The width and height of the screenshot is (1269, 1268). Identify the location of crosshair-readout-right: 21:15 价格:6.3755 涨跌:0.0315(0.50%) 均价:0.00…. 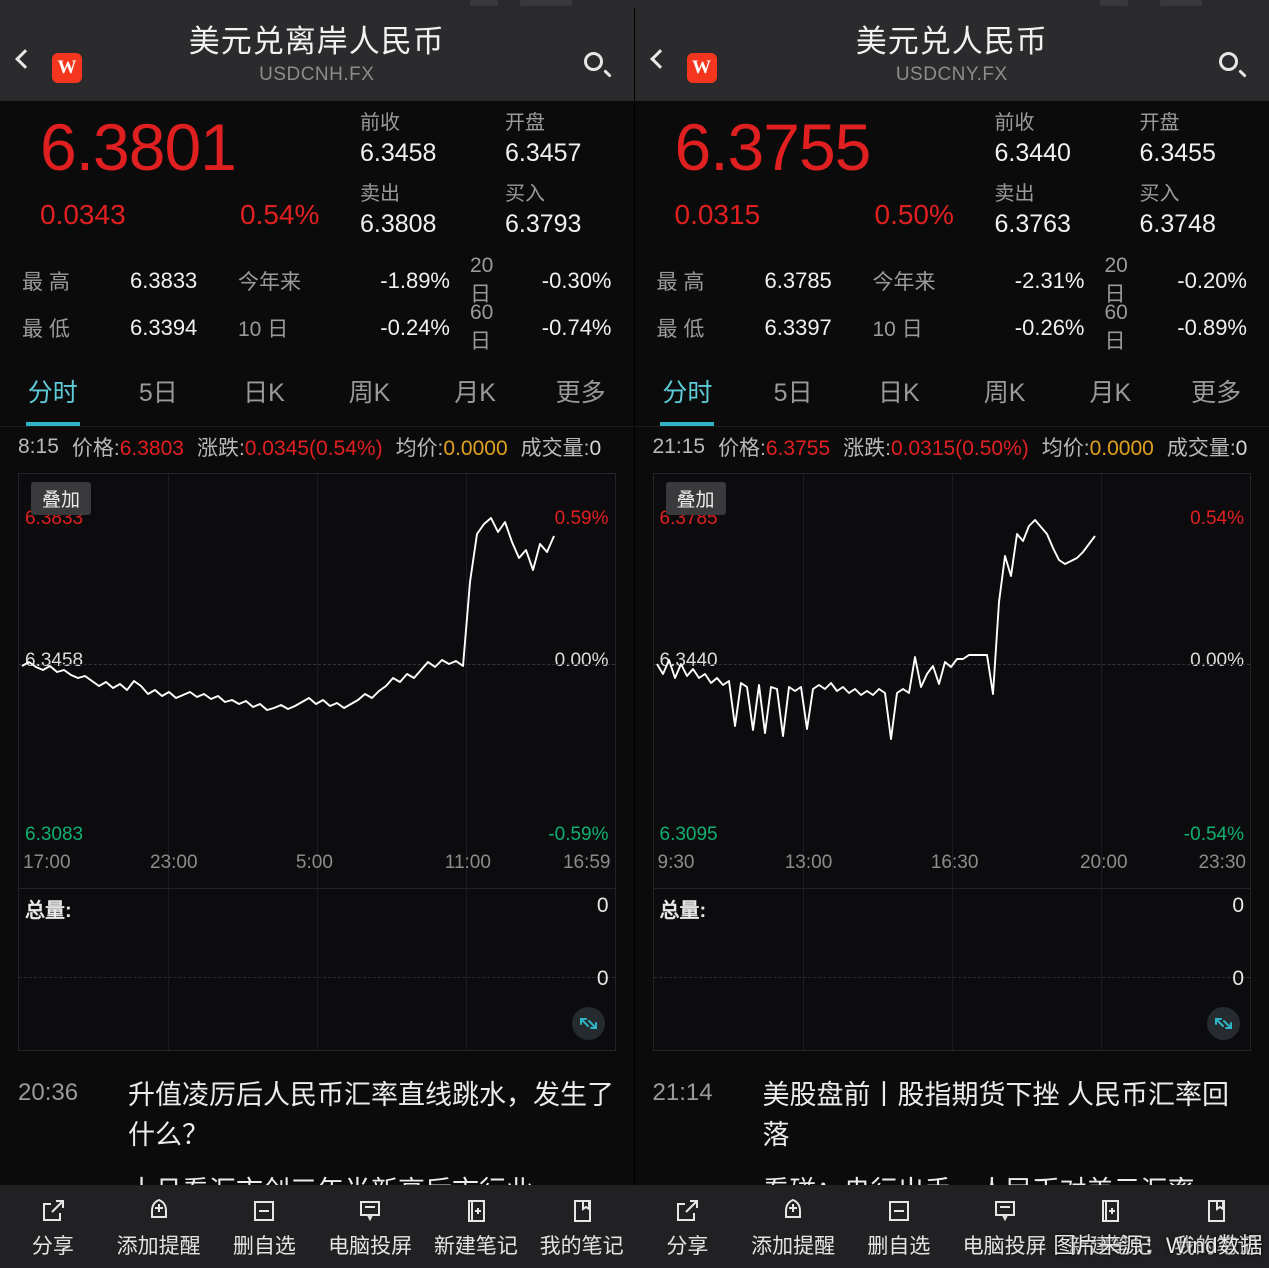
(952, 447).